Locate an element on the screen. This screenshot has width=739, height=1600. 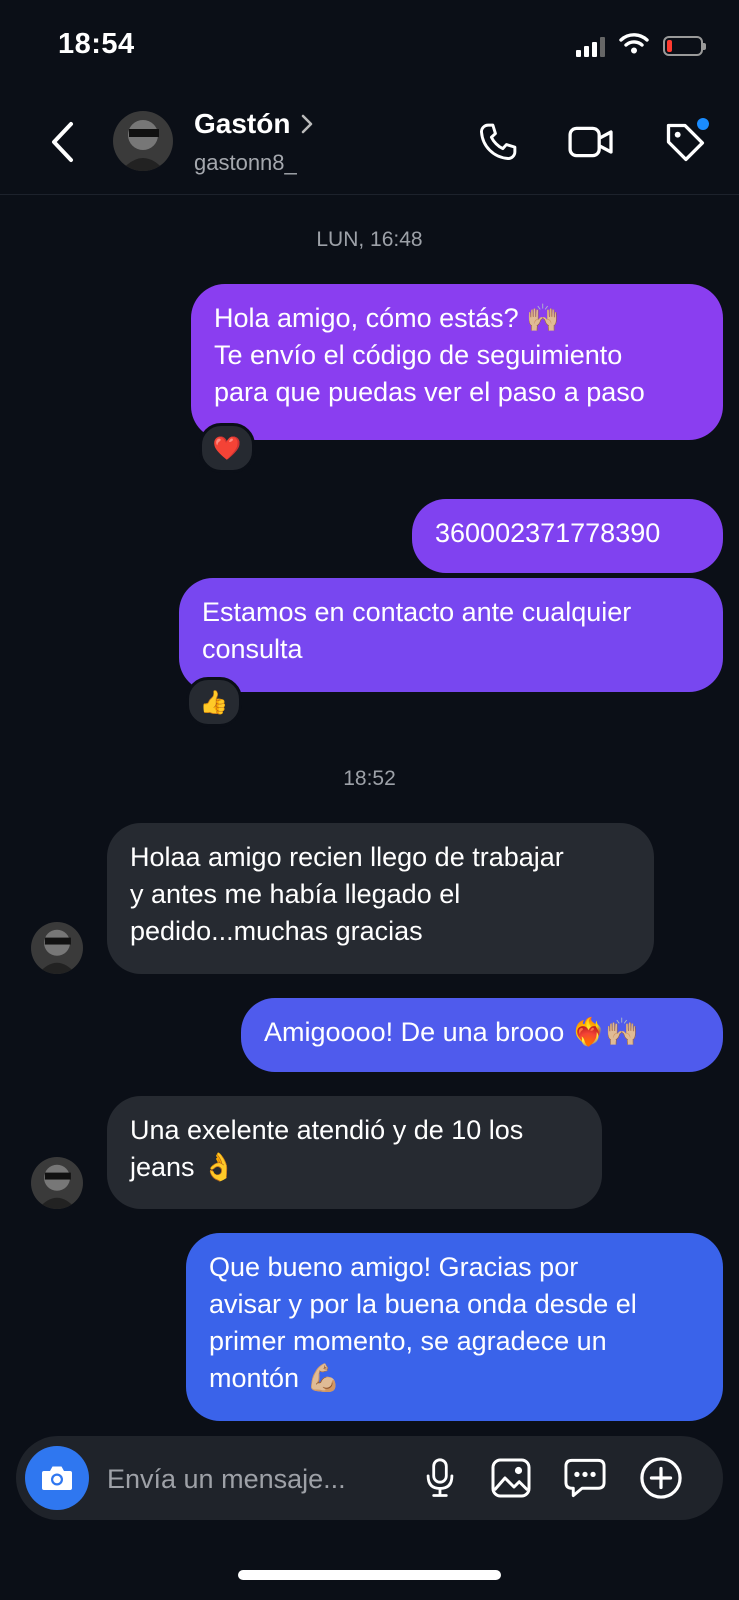
timestamp: LUN, 16:48 is located at coordinates (369, 239).